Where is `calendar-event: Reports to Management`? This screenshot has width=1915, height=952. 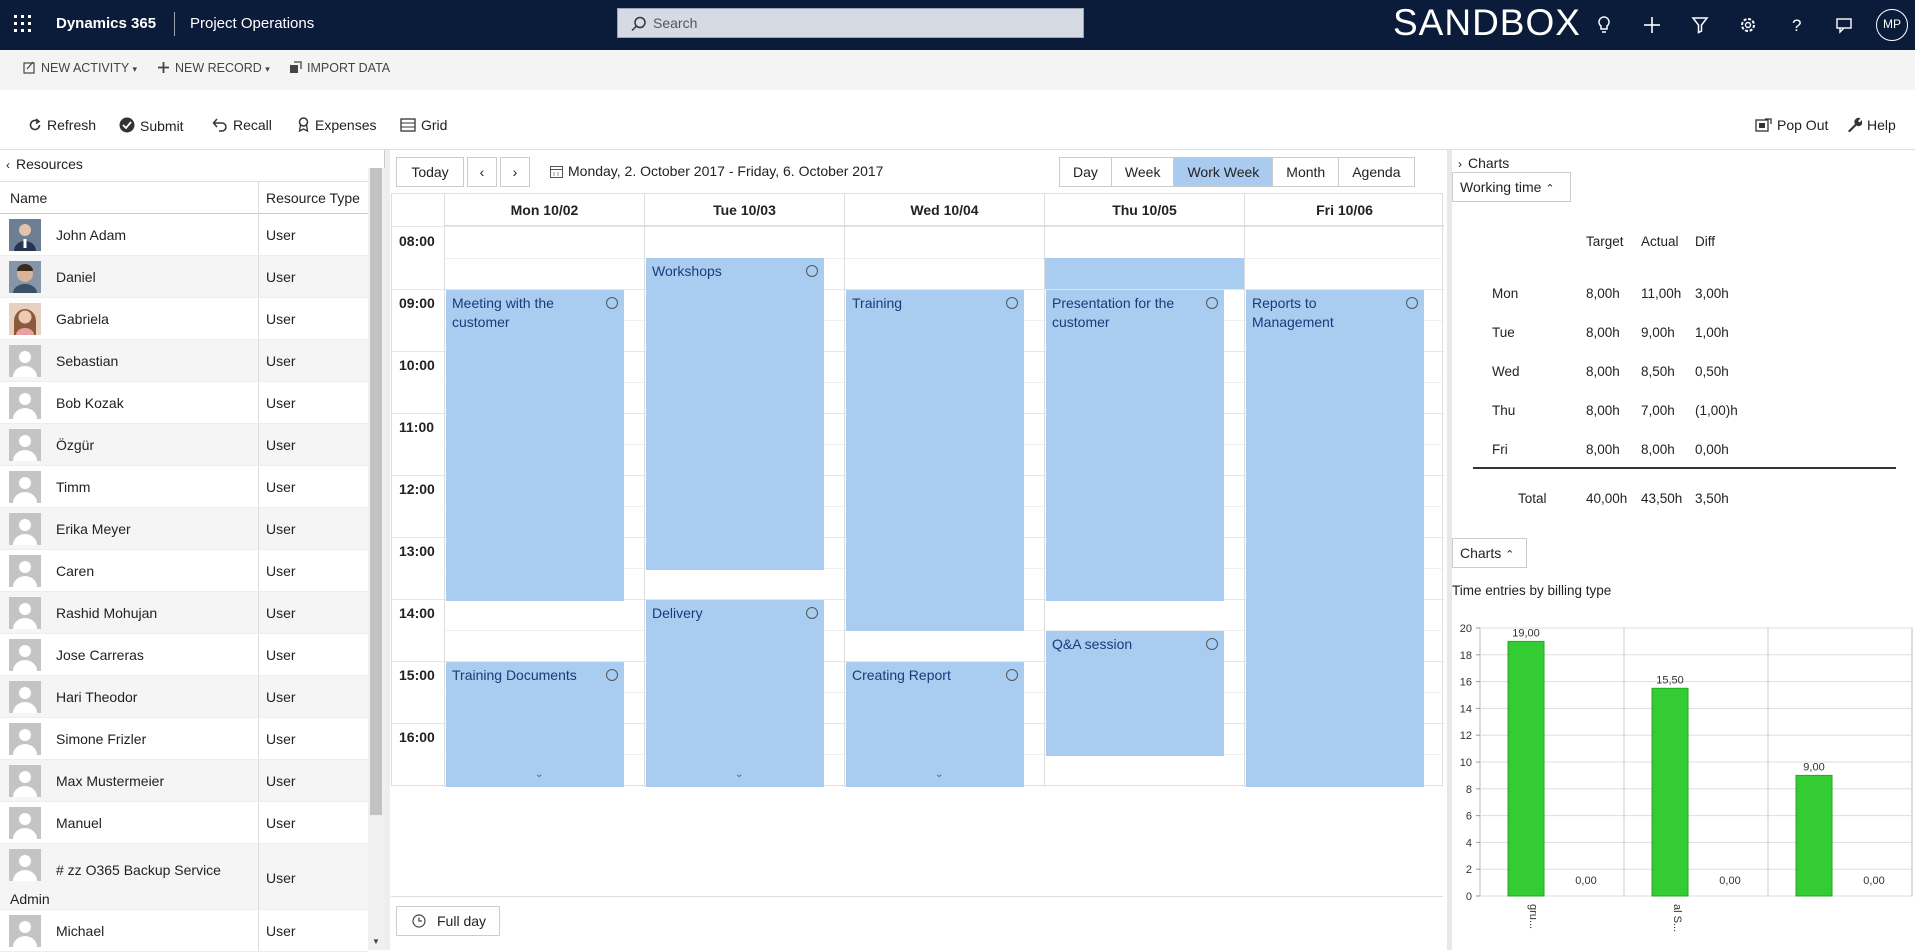 calendar-event: Reports to Management is located at coordinates (1335, 538).